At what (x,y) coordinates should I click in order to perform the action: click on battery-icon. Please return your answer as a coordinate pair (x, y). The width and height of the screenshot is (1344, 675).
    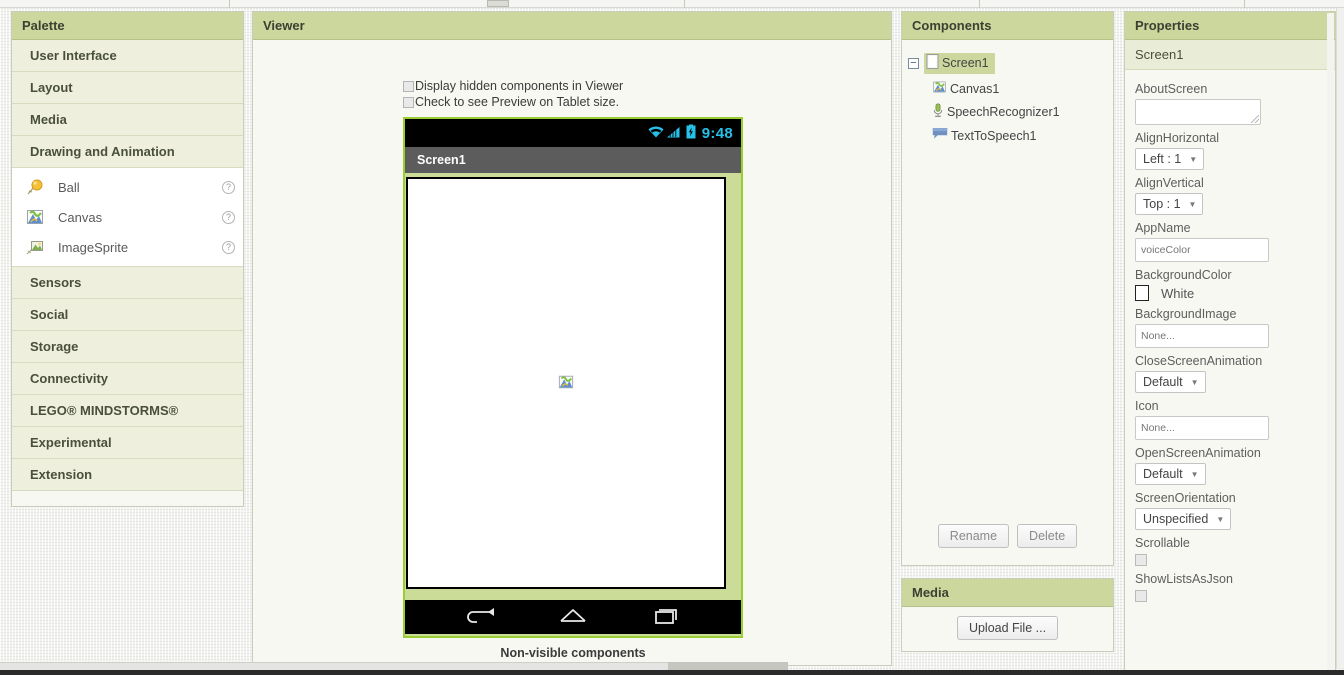
    Looking at the image, I should click on (691, 133).